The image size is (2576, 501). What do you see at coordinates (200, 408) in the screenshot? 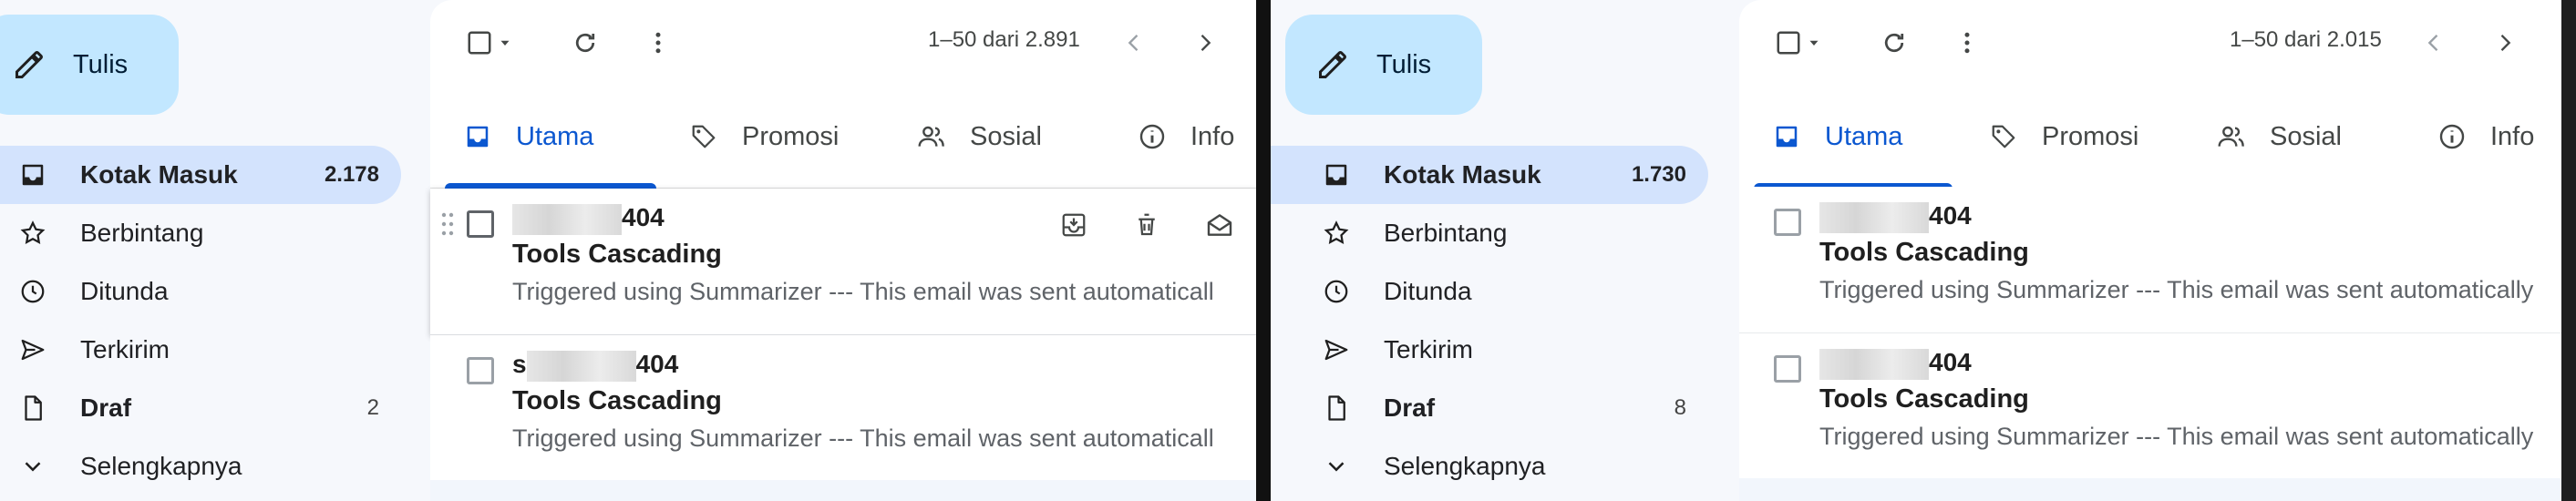
I see `nav-item-drafts: Draf 2` at bounding box center [200, 408].